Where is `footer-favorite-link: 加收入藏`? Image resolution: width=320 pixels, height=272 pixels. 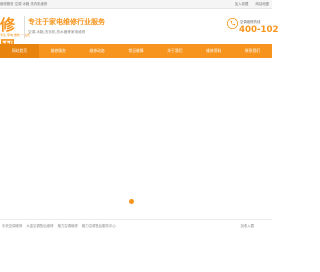 footer-favorite-link: 加收入藏 is located at coordinates (247, 225).